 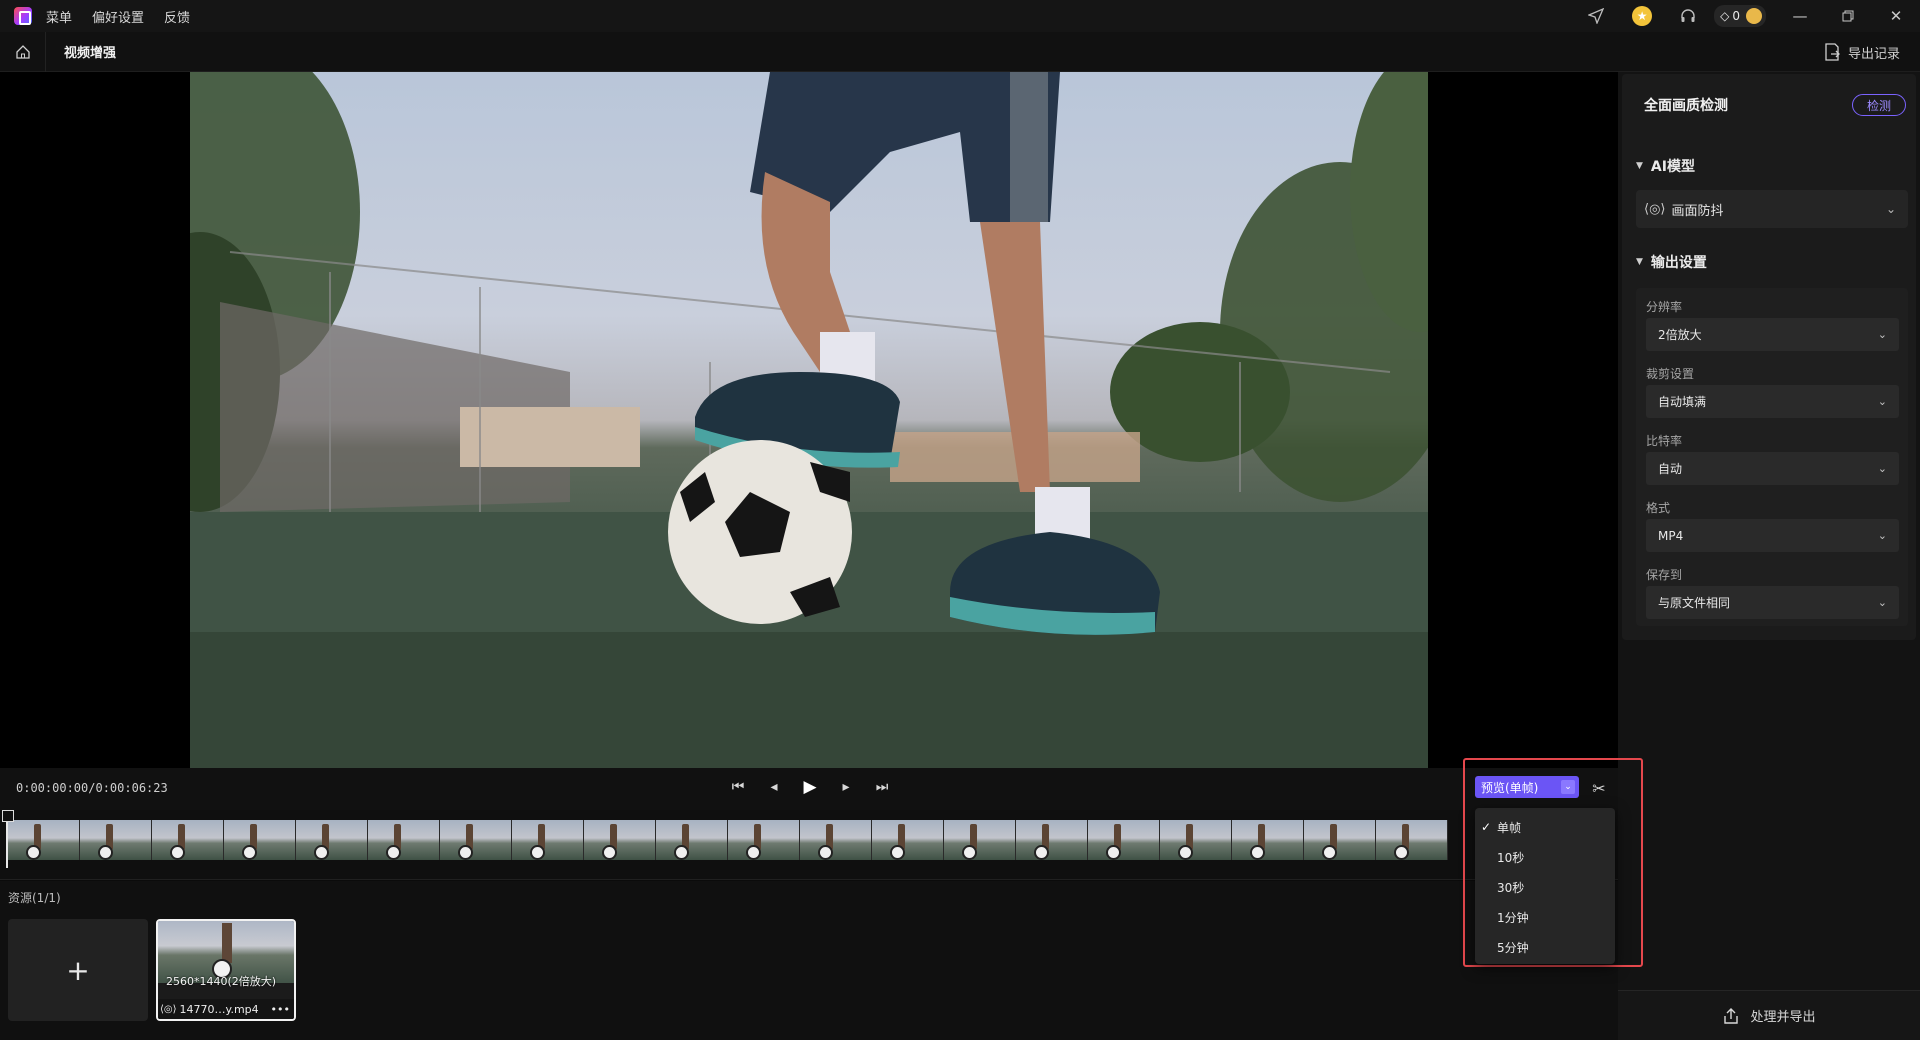 What do you see at coordinates (1896, 16) in the screenshot?
I see `close-icon: ✕` at bounding box center [1896, 16].